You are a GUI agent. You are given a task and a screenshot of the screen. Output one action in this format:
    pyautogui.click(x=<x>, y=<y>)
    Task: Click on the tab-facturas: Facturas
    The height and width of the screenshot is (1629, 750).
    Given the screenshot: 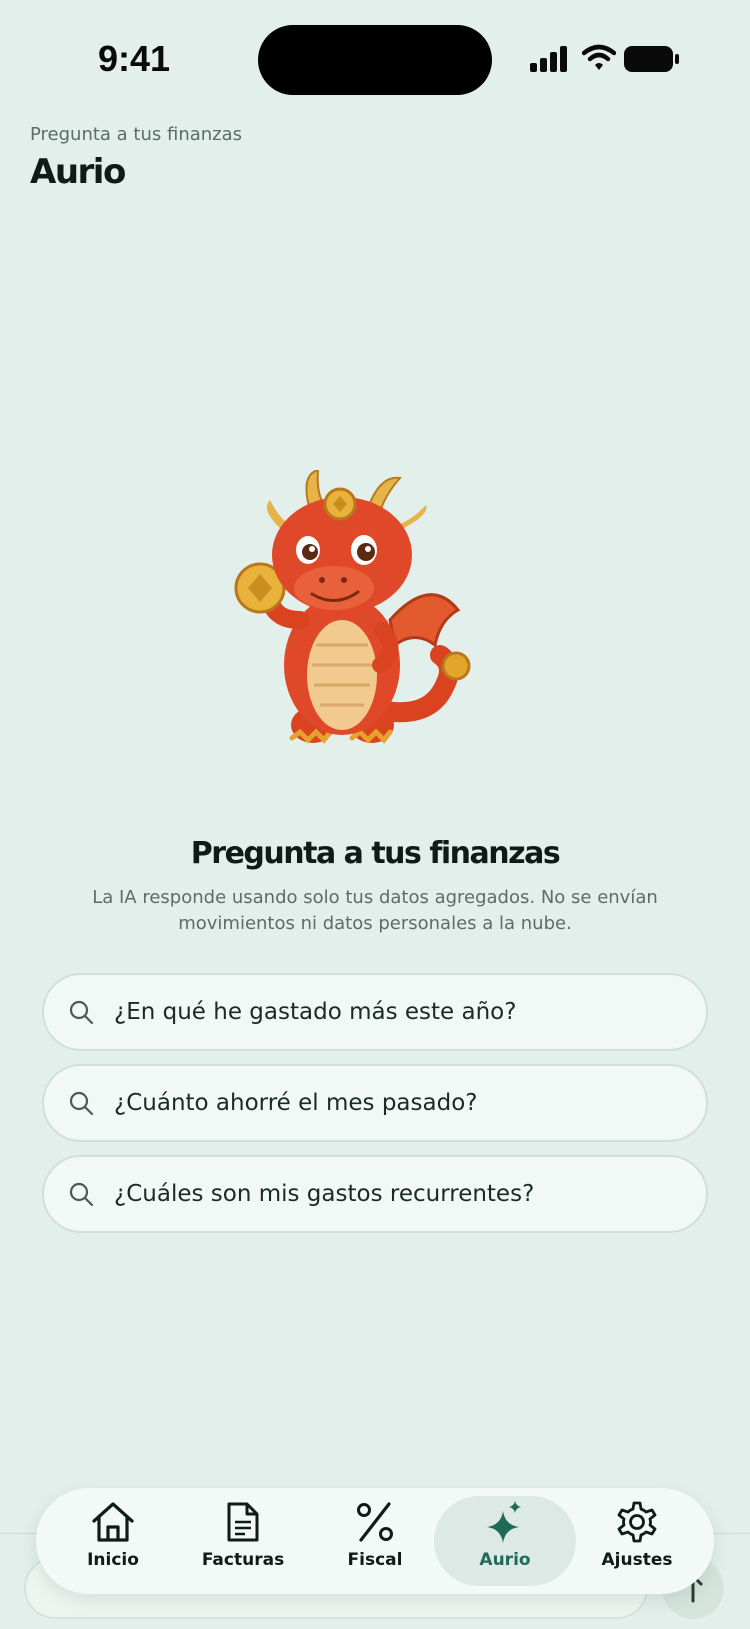 What is the action you would take?
    pyautogui.click(x=243, y=1541)
    